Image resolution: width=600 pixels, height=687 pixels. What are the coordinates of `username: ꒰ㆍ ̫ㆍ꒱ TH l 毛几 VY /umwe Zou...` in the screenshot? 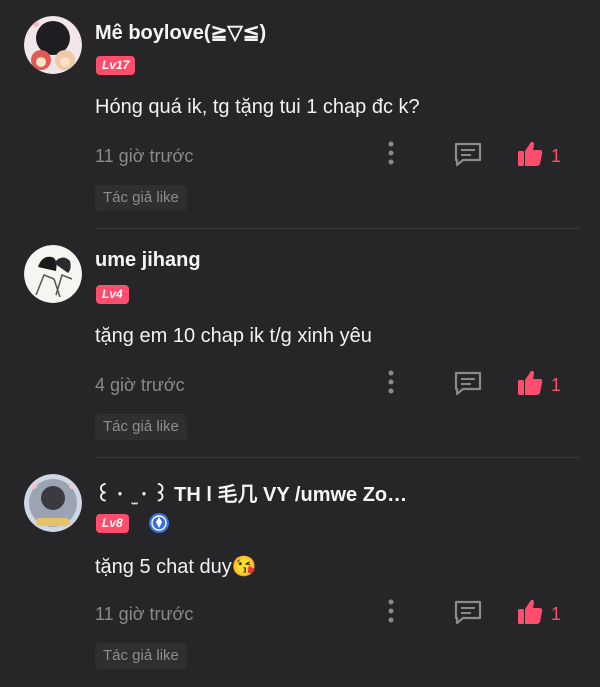 It's located at (255, 492).